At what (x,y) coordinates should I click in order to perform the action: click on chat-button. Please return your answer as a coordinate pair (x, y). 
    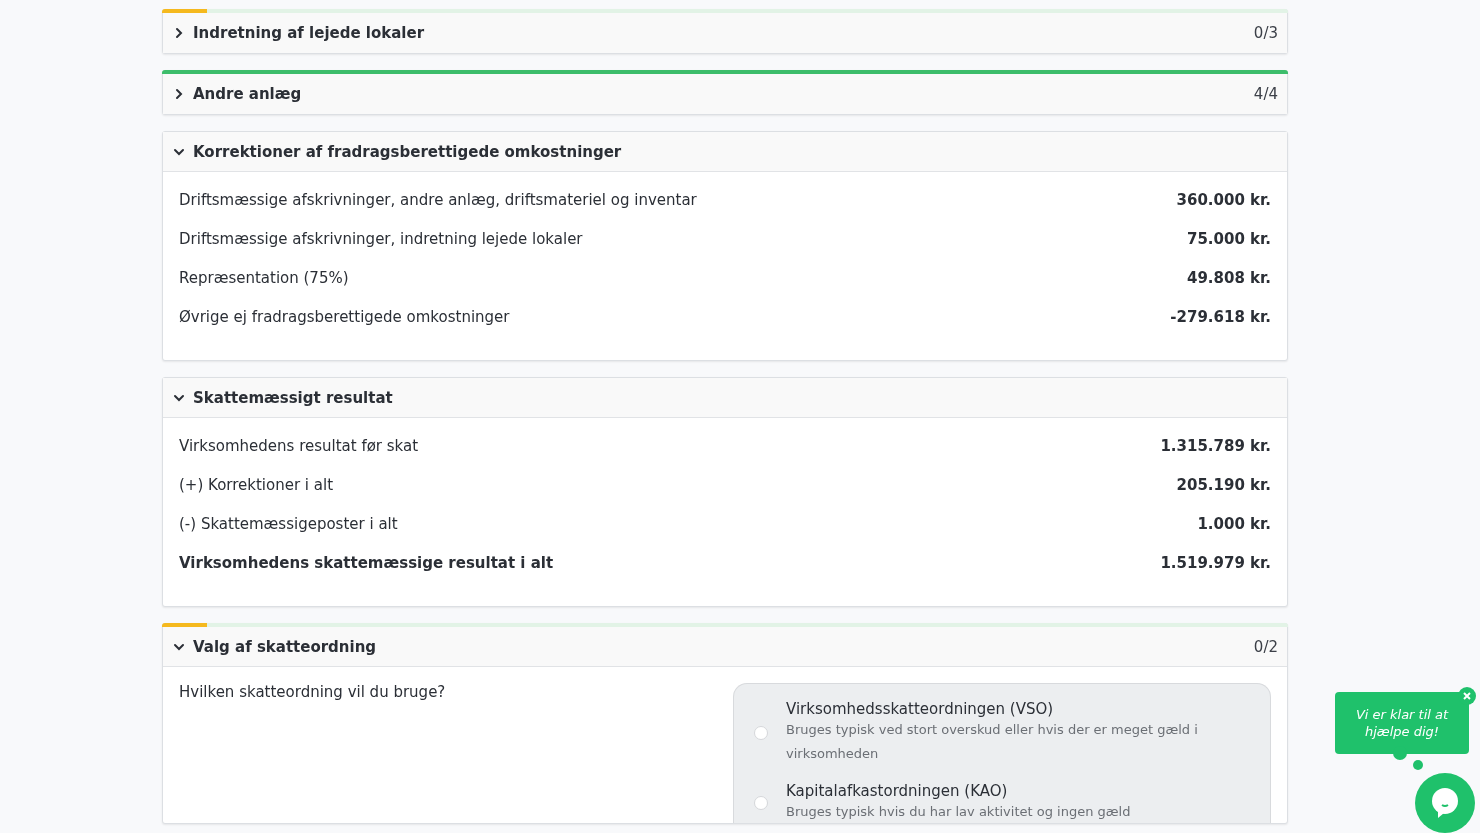
    Looking at the image, I should click on (1445, 803).